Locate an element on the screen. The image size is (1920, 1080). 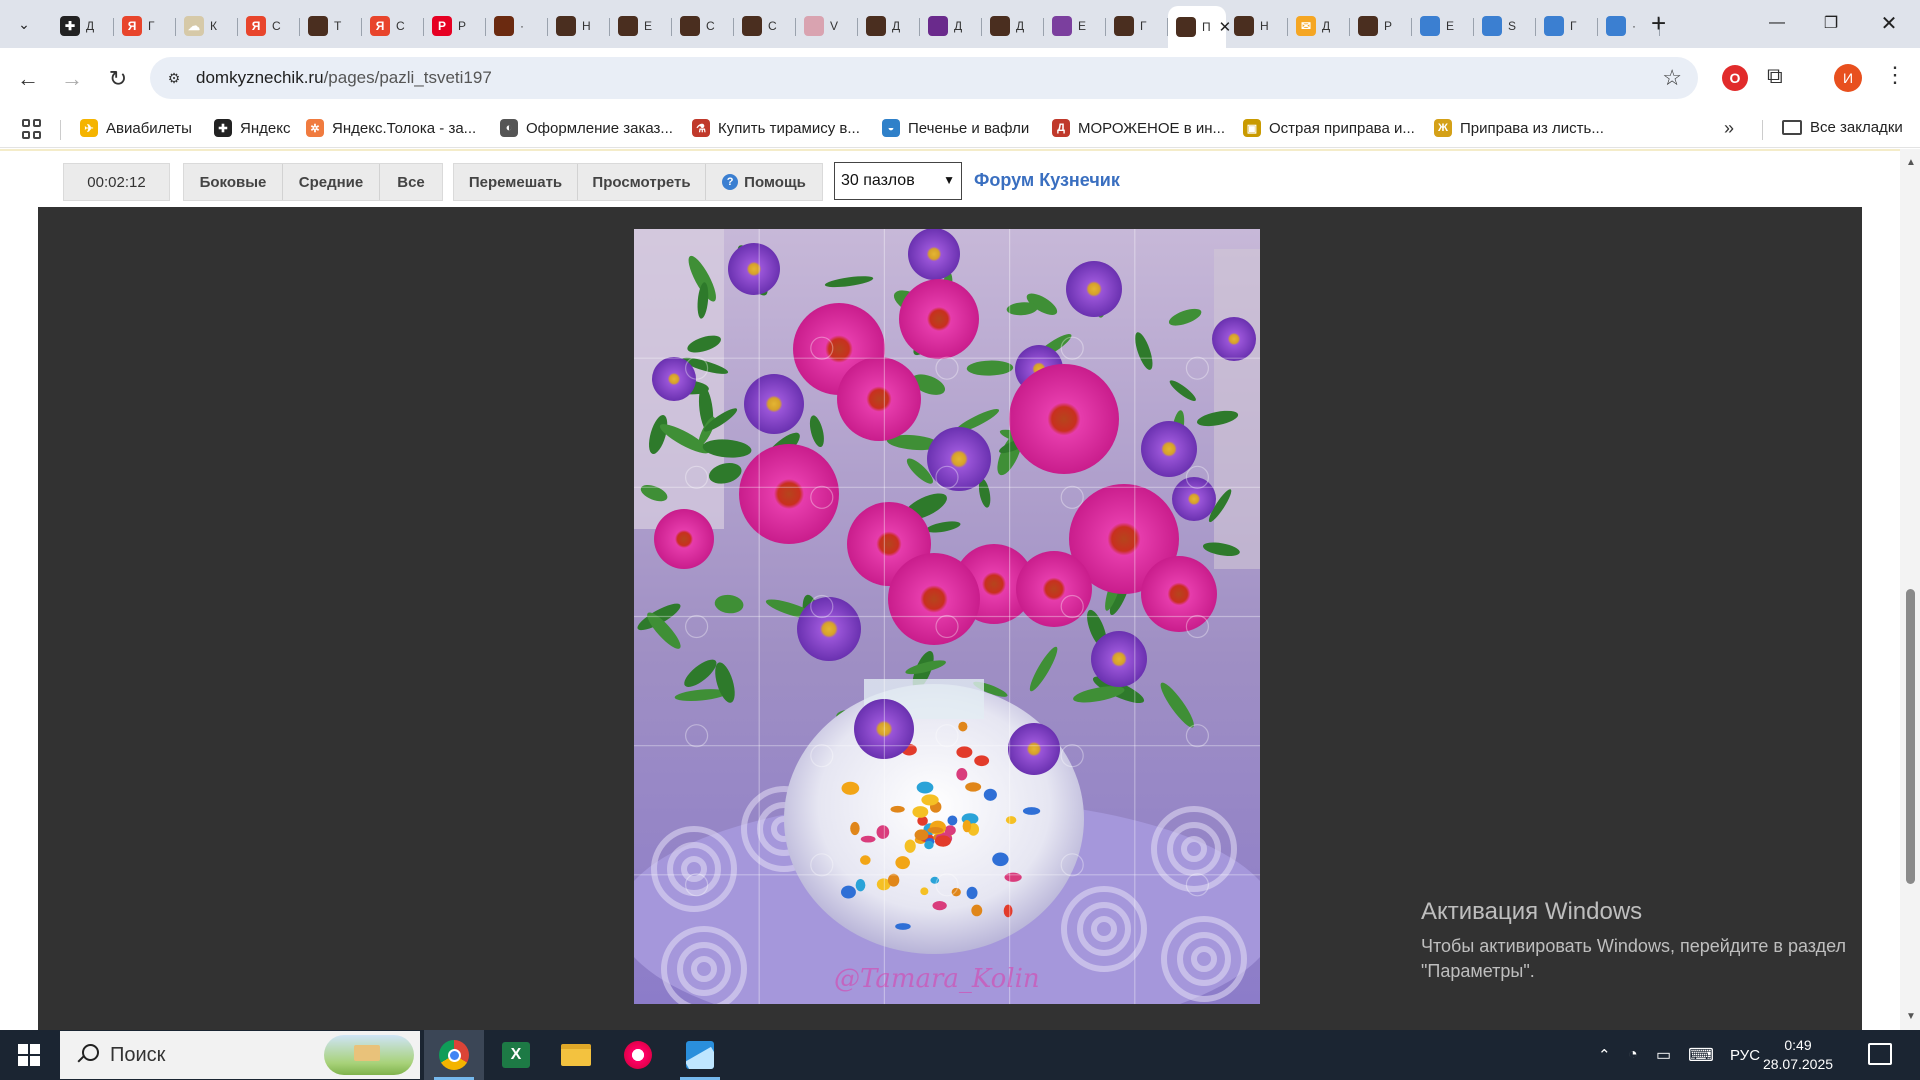
taskbar-file-explorer is located at coordinates (576, 1055).